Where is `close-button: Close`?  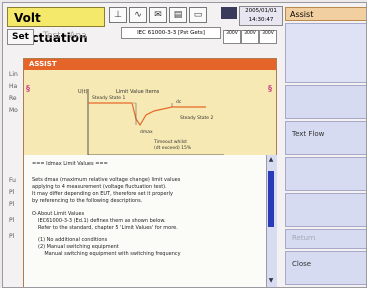 close-button: Close is located at coordinates (325, 268).